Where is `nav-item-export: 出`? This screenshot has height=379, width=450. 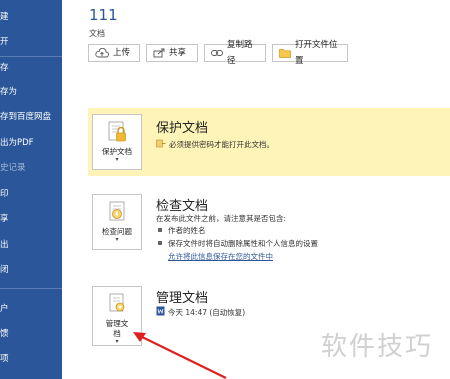 nav-item-export: 出 is located at coordinates (31, 245).